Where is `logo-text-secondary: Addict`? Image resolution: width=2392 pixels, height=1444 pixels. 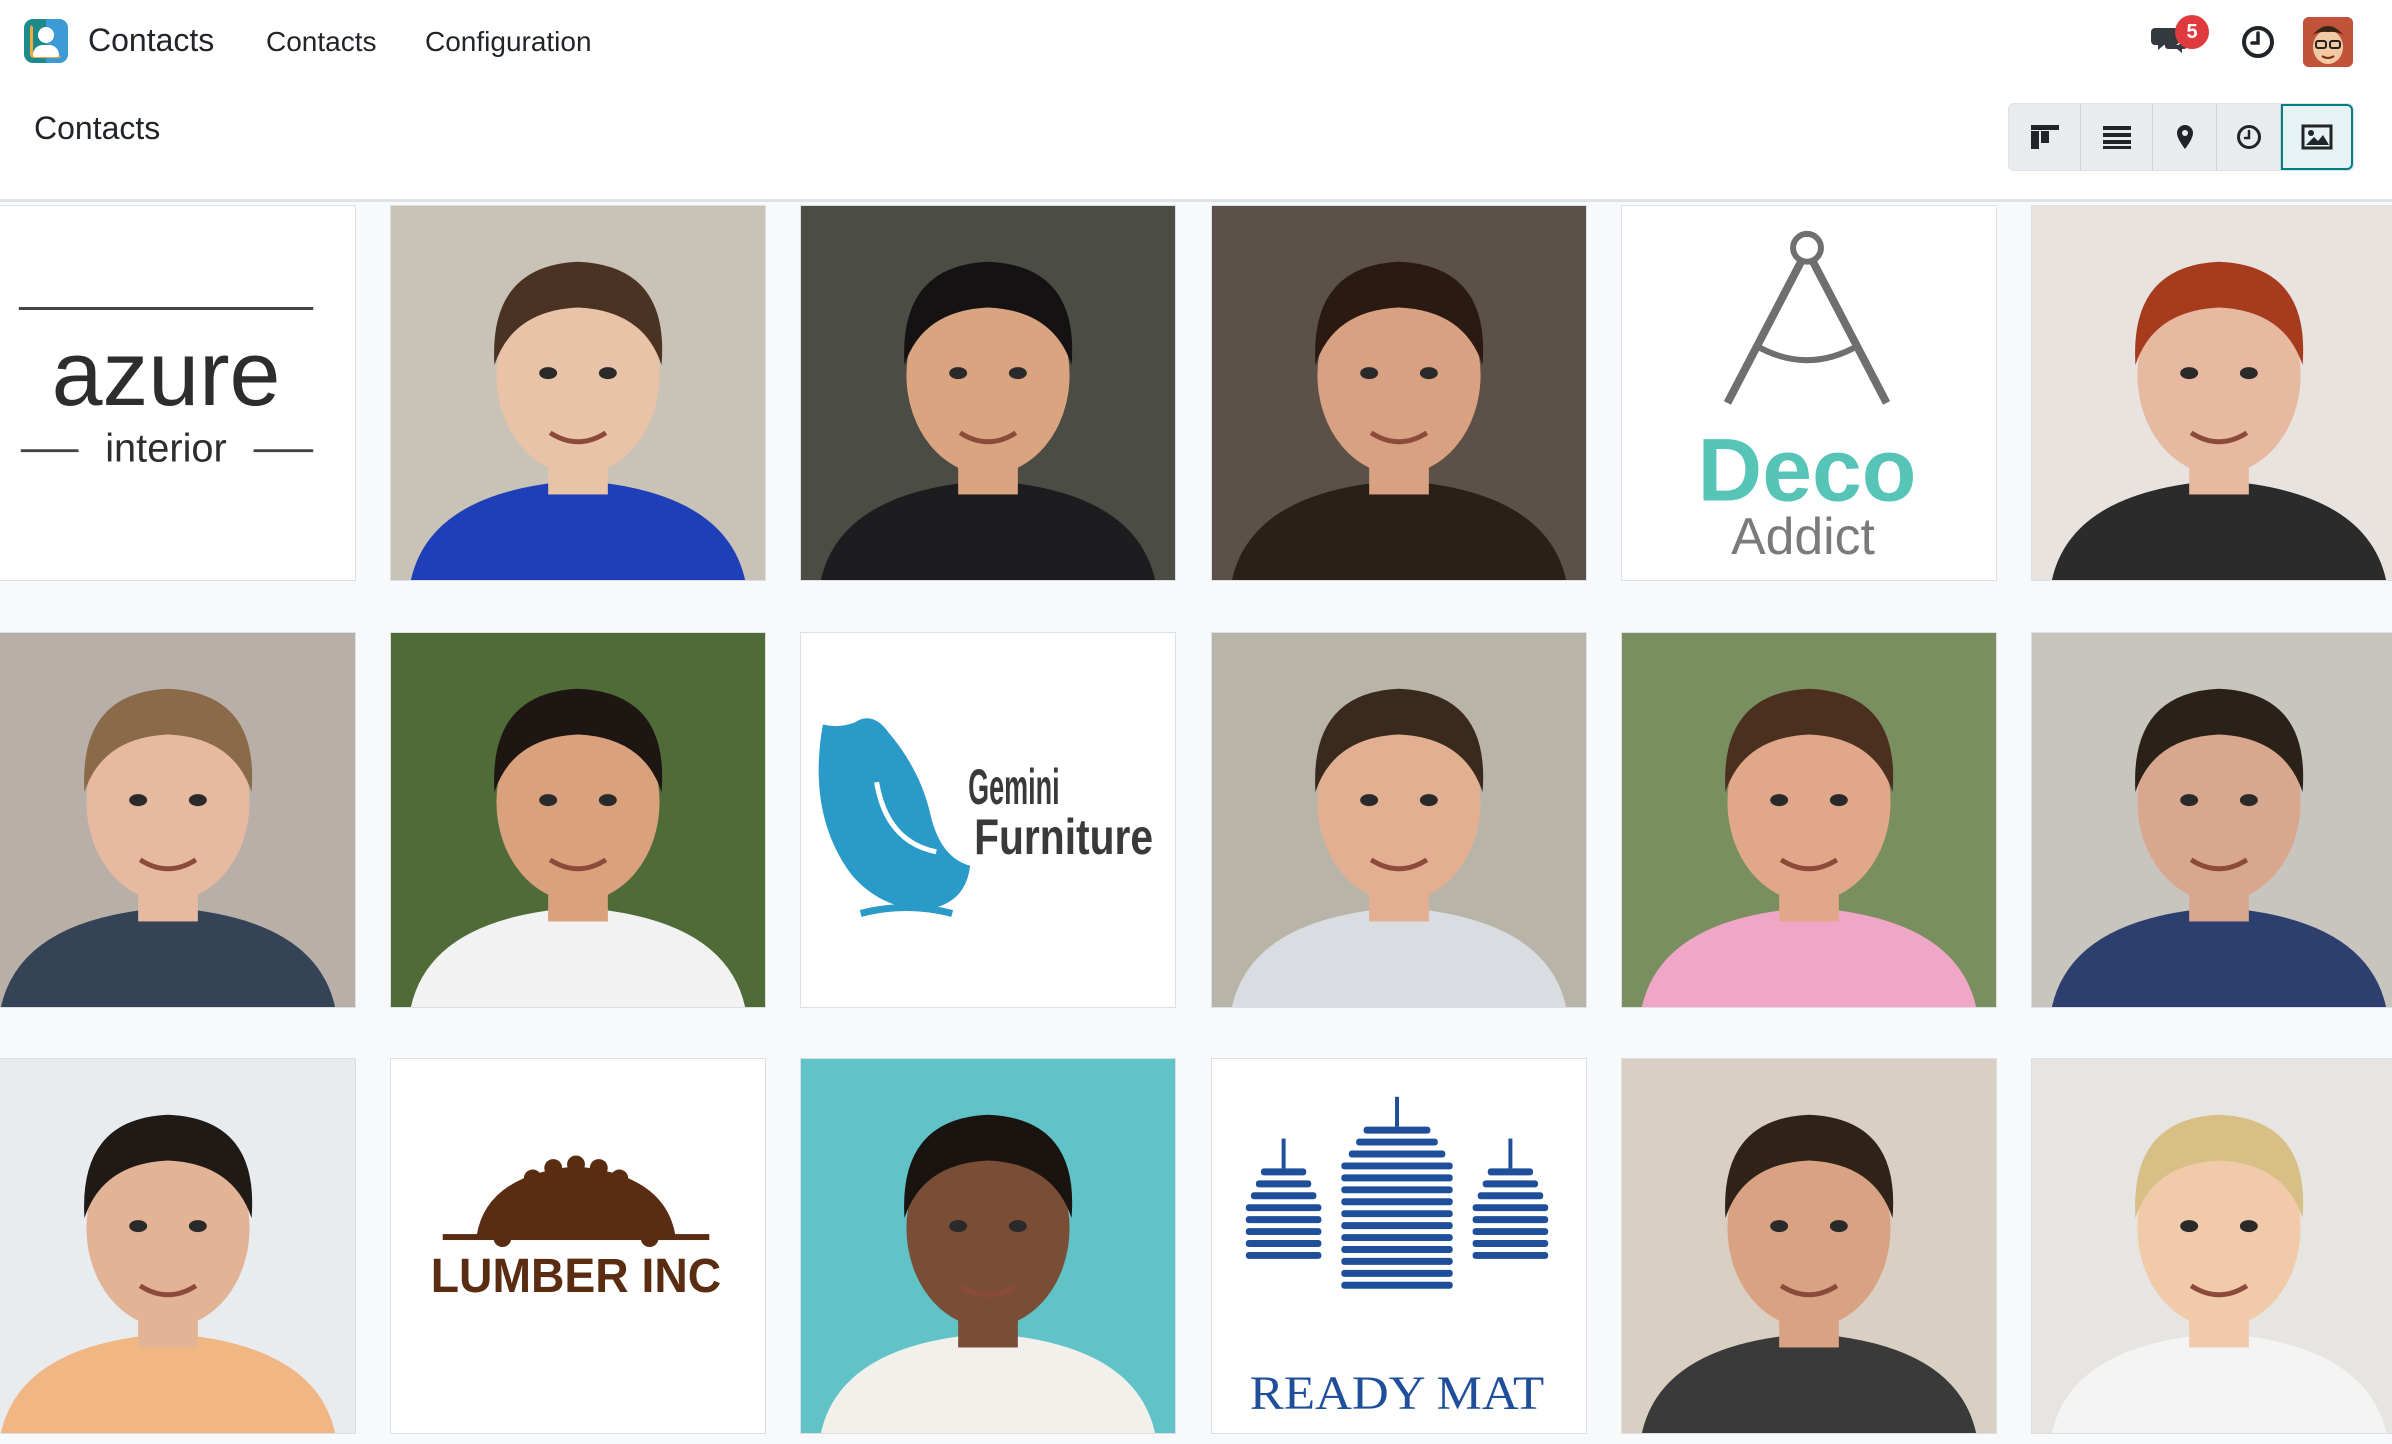 logo-text-secondary: Addict is located at coordinates (1803, 536).